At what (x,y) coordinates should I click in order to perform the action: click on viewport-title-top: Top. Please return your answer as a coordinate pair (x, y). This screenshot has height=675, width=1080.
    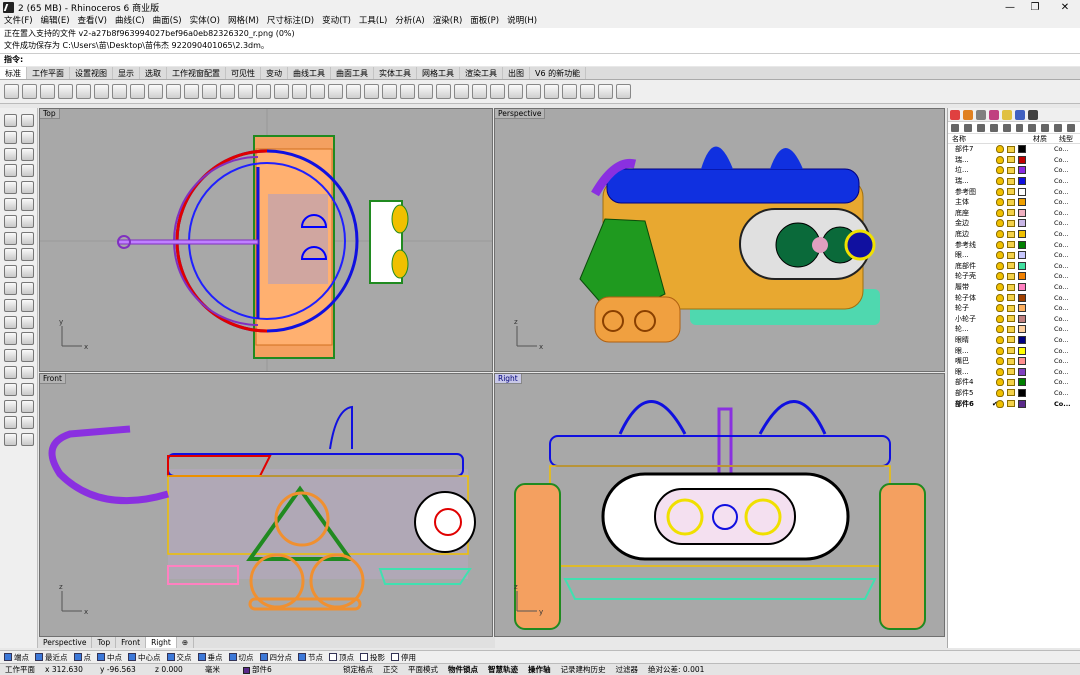
    Looking at the image, I should click on (50, 114).